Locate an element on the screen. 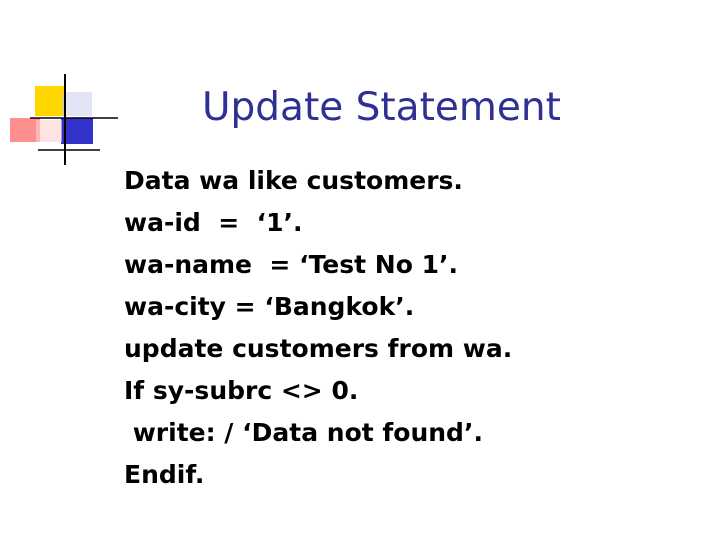 The width and height of the screenshot is (728, 546). slide-corner-decoration is located at coordinates (64, 119).